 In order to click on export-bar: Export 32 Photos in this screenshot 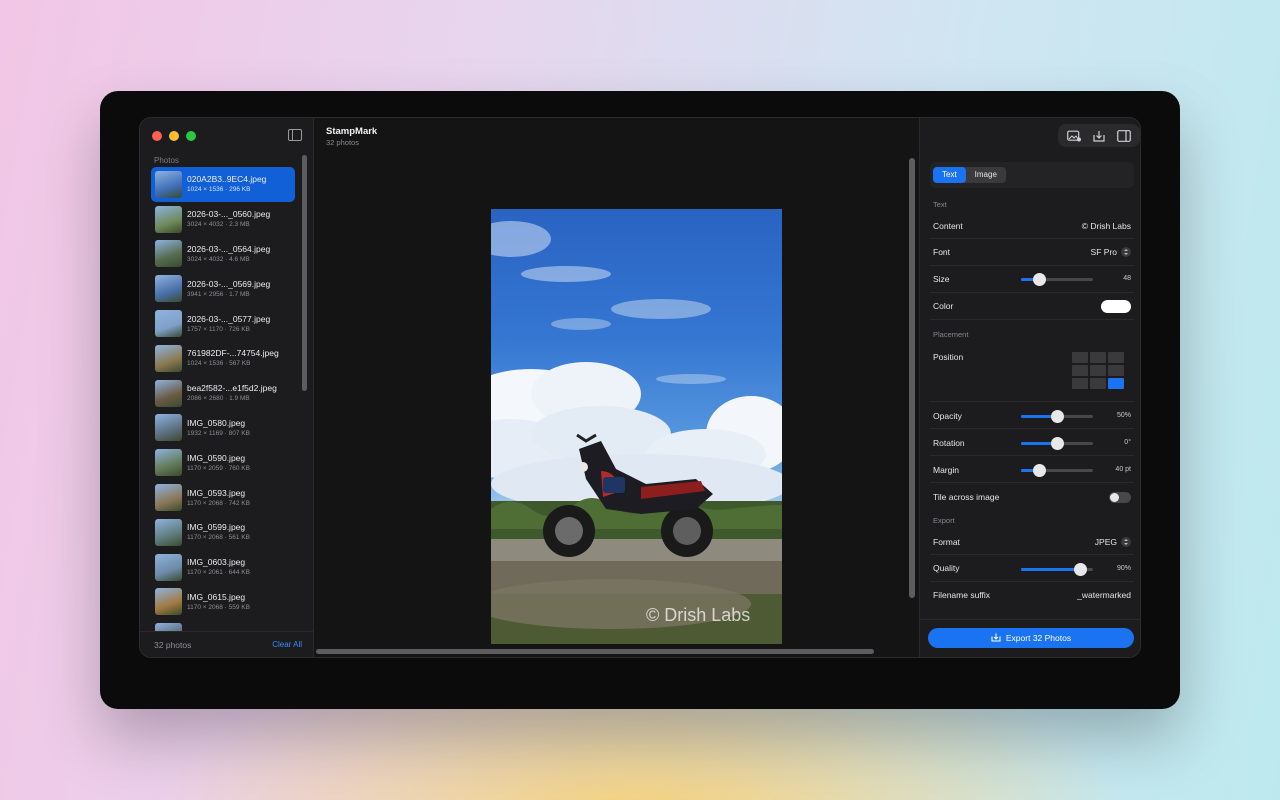, I will do `click(1030, 638)`.